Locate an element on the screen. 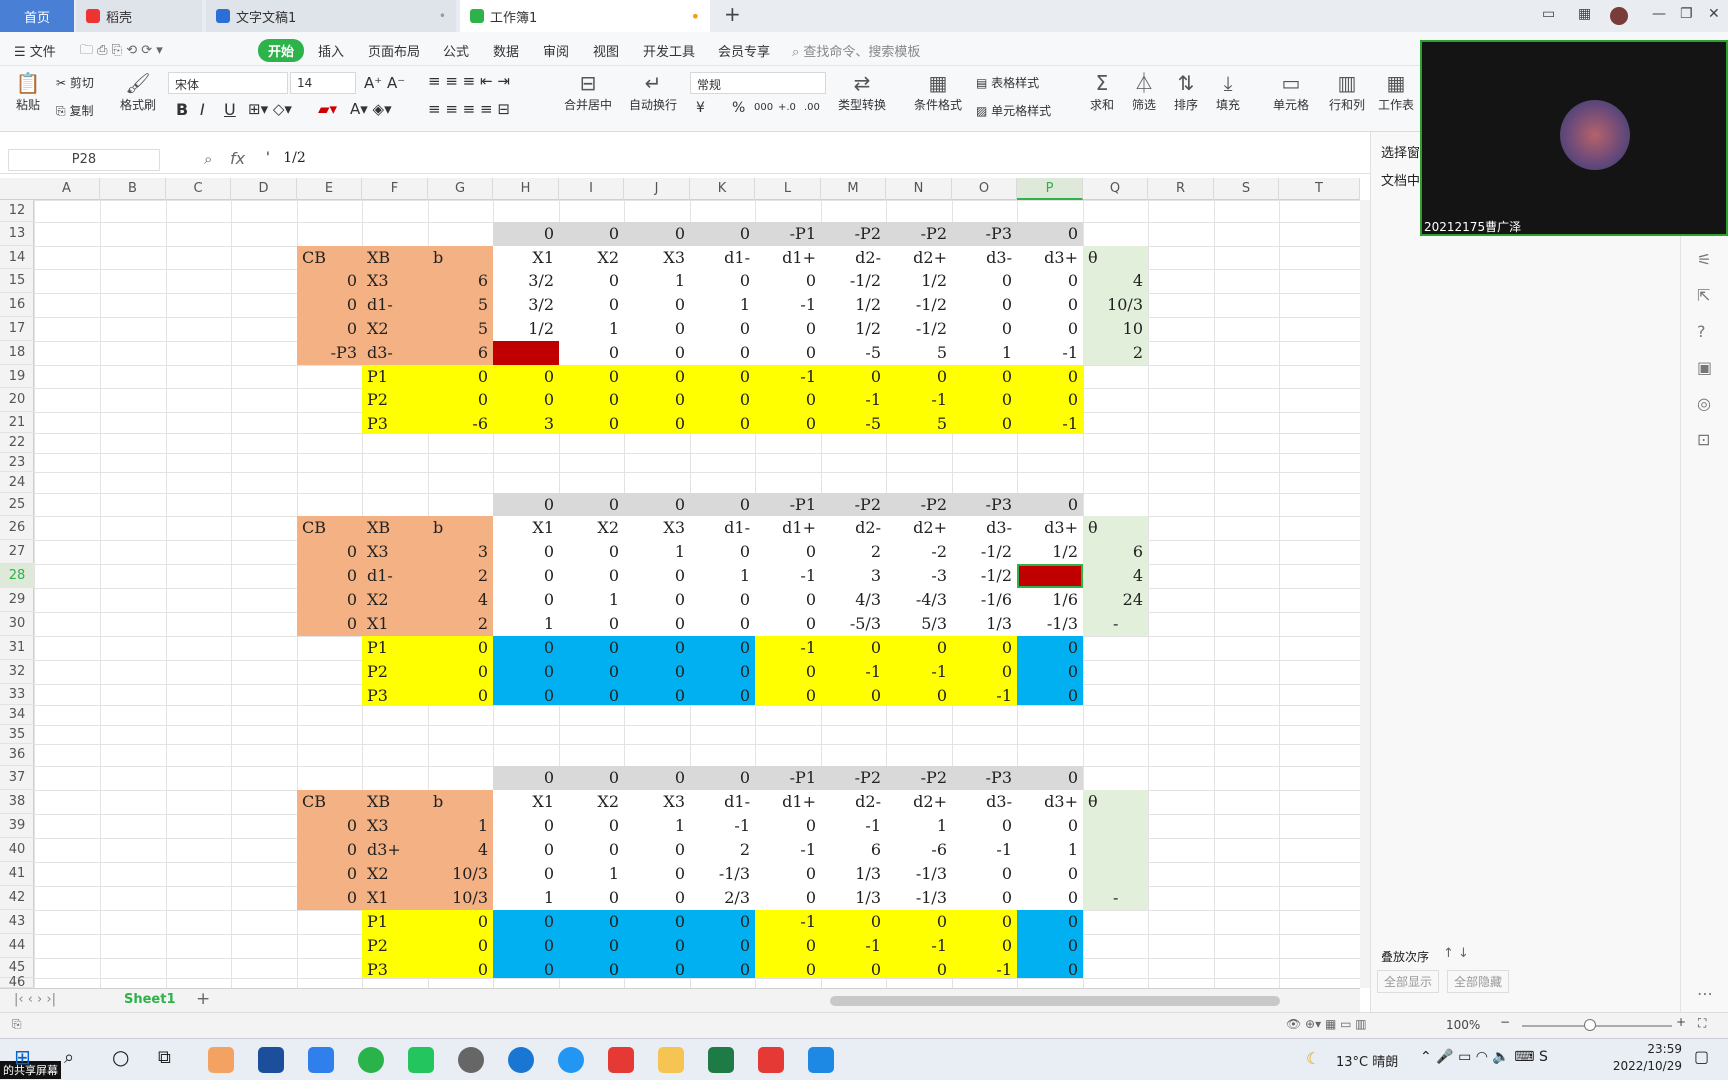 The image size is (1728, 1080). table-value-cell: -5/3 is located at coordinates (853, 624).